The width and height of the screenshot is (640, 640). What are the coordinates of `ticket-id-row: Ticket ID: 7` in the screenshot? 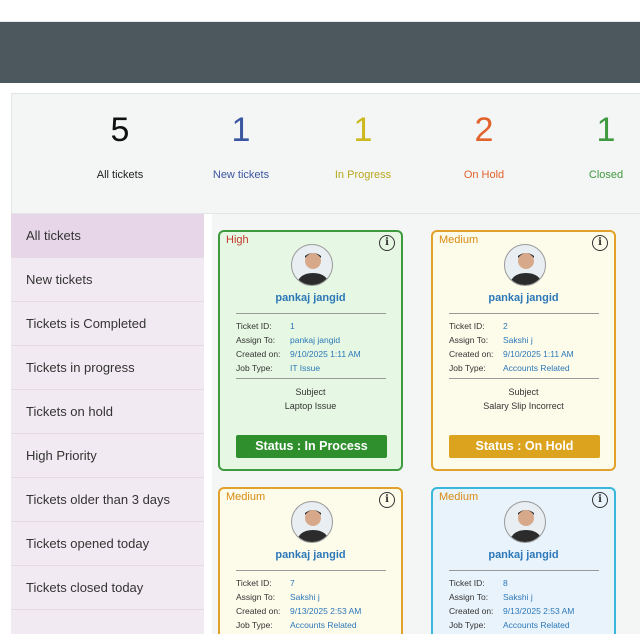 It's located at (265, 583).